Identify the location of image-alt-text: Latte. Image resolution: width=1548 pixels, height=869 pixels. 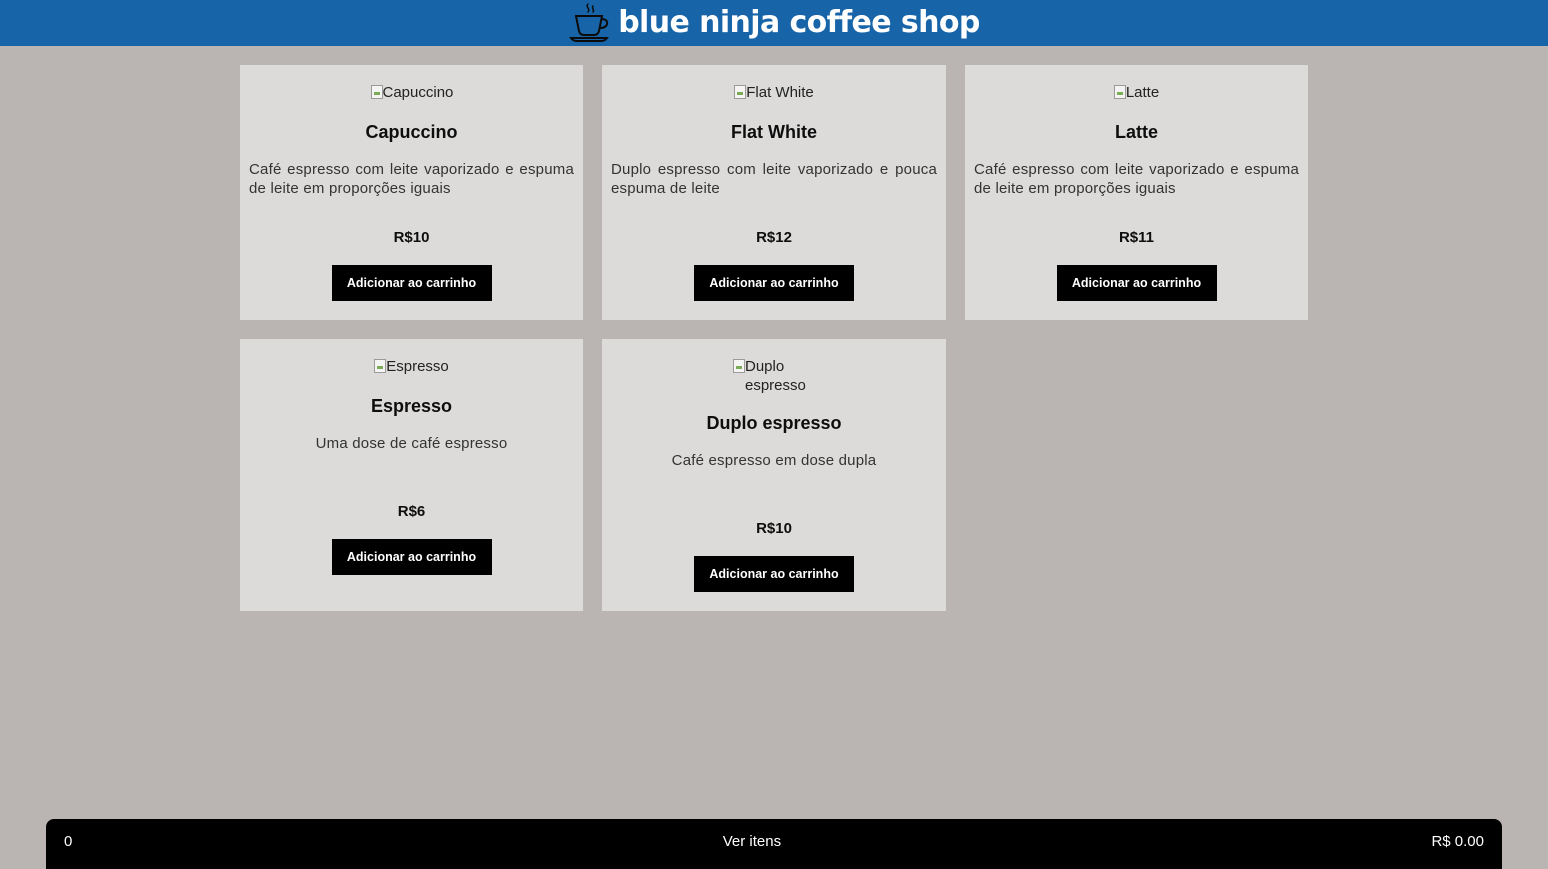
(1142, 92).